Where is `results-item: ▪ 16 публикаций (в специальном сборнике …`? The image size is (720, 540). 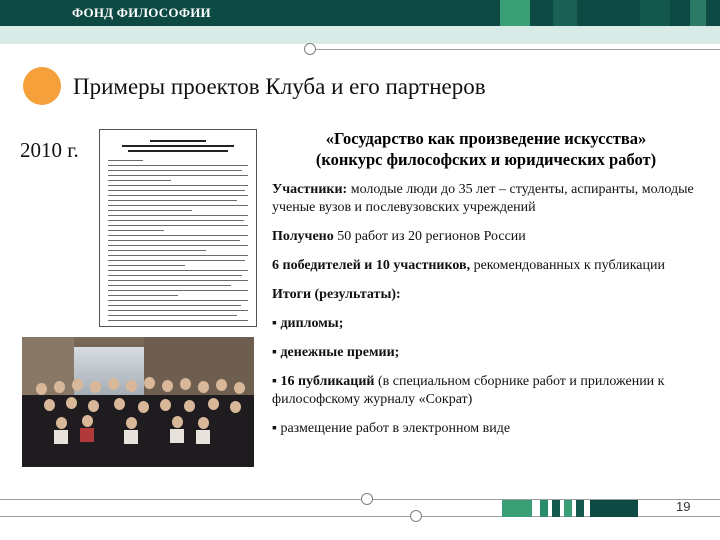
results-item: ▪ 16 публикаций (в специальном сборнике … is located at coordinates (468, 390).